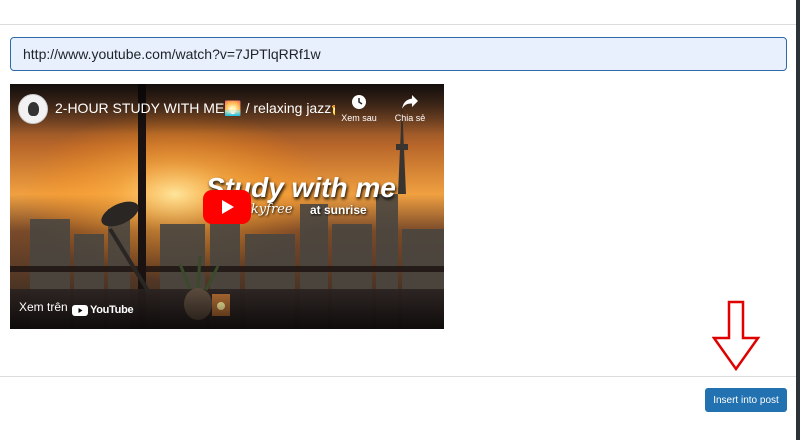 The image size is (800, 440). I want to click on insert-into-post-button: Insert into post, so click(746, 400).